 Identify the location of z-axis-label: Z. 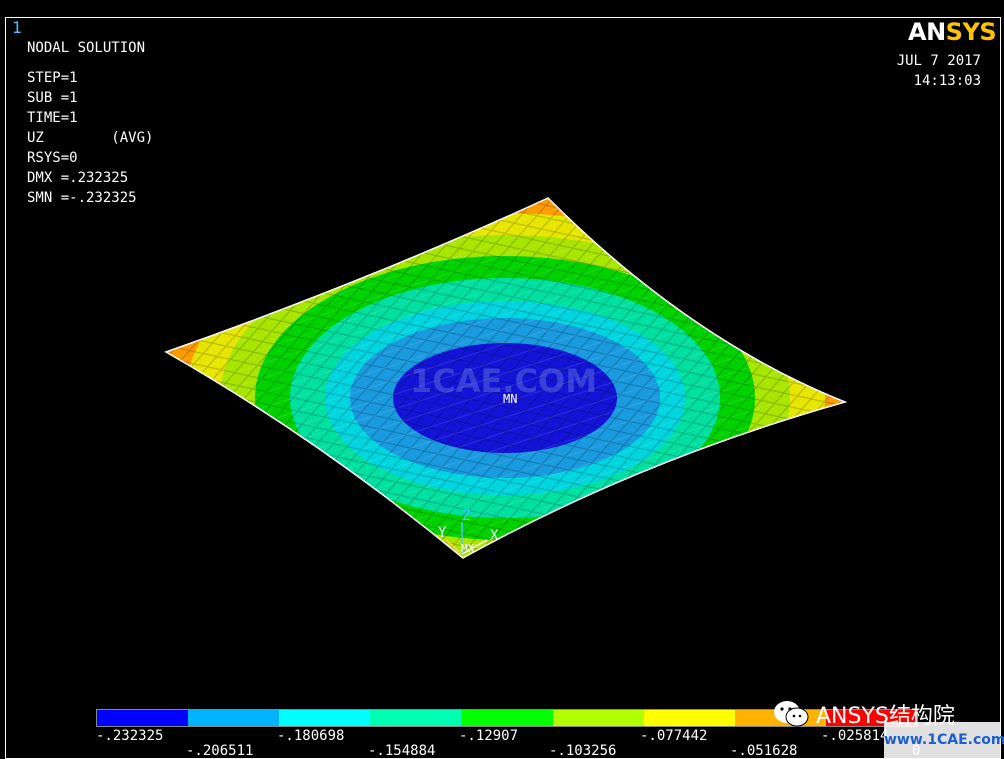
(466, 516).